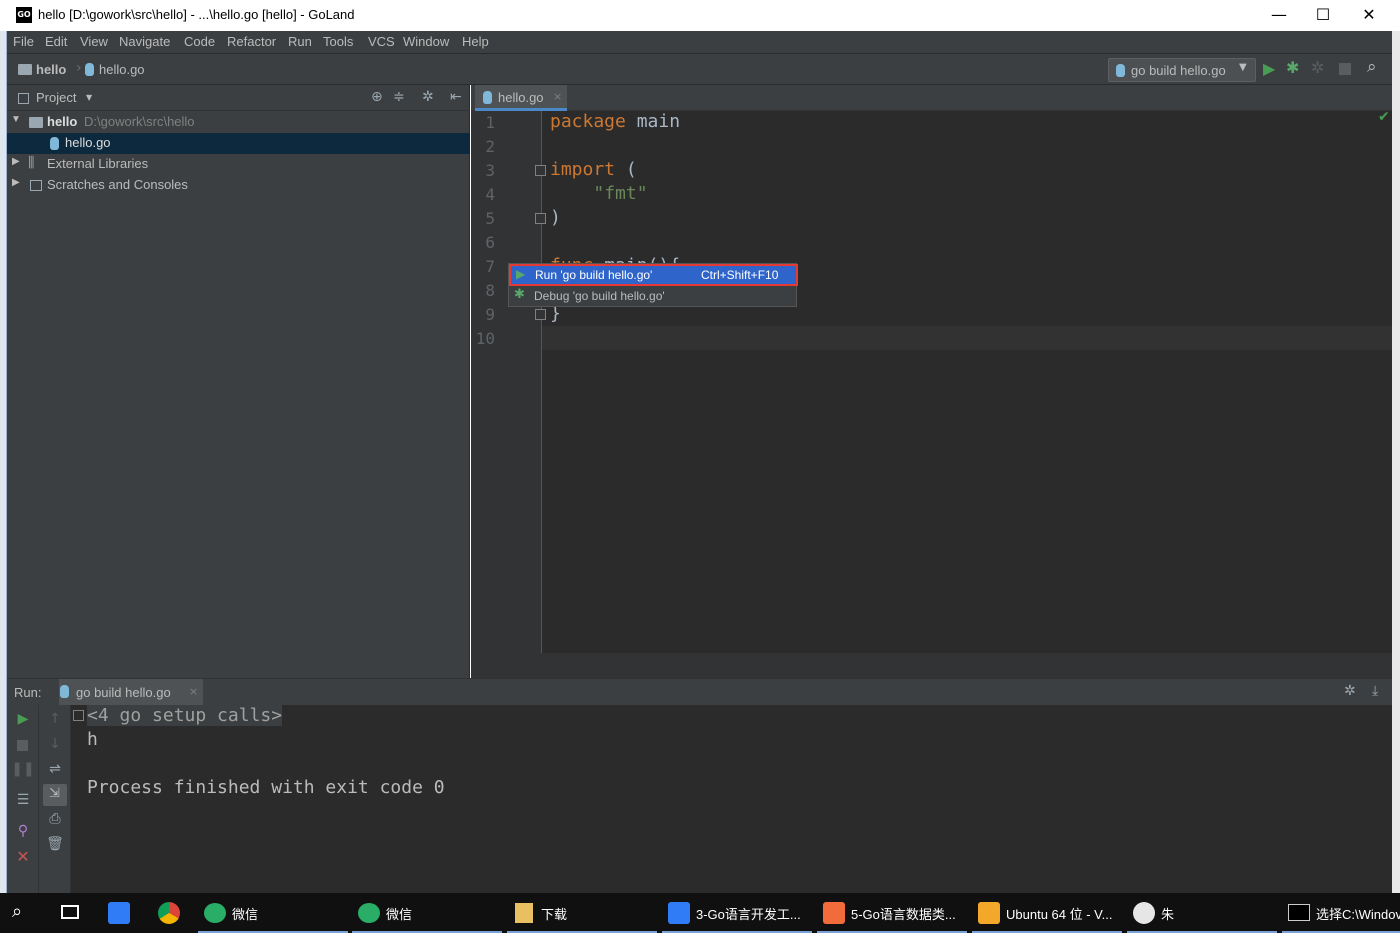 The height and width of the screenshot is (933, 1400). What do you see at coordinates (1279, 15) in the screenshot?
I see `minimize-button: —` at bounding box center [1279, 15].